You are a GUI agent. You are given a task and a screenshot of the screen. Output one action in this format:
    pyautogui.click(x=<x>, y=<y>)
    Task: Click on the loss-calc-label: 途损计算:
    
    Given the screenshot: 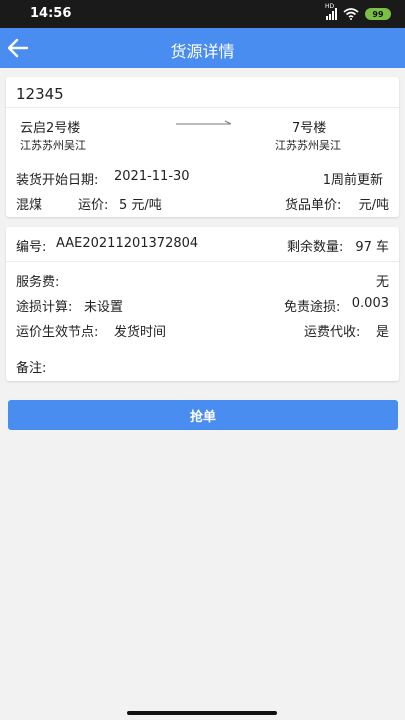 What is the action you would take?
    pyautogui.click(x=44, y=307)
    